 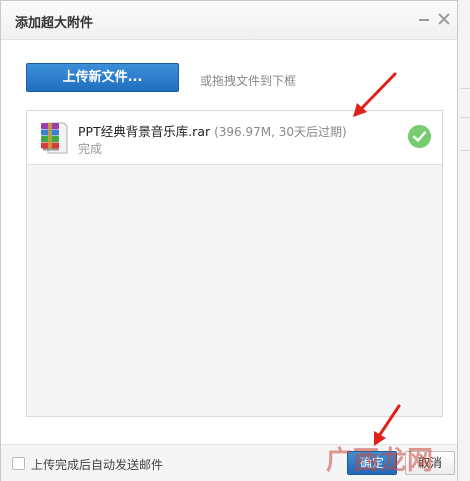 What do you see at coordinates (90, 149) in the screenshot?
I see `upload-status: 完成` at bounding box center [90, 149].